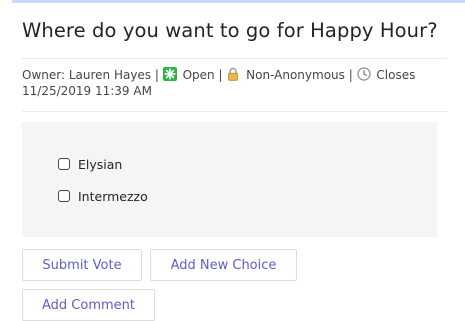  What do you see at coordinates (100, 164) in the screenshot?
I see `choice-label: Elysian` at bounding box center [100, 164].